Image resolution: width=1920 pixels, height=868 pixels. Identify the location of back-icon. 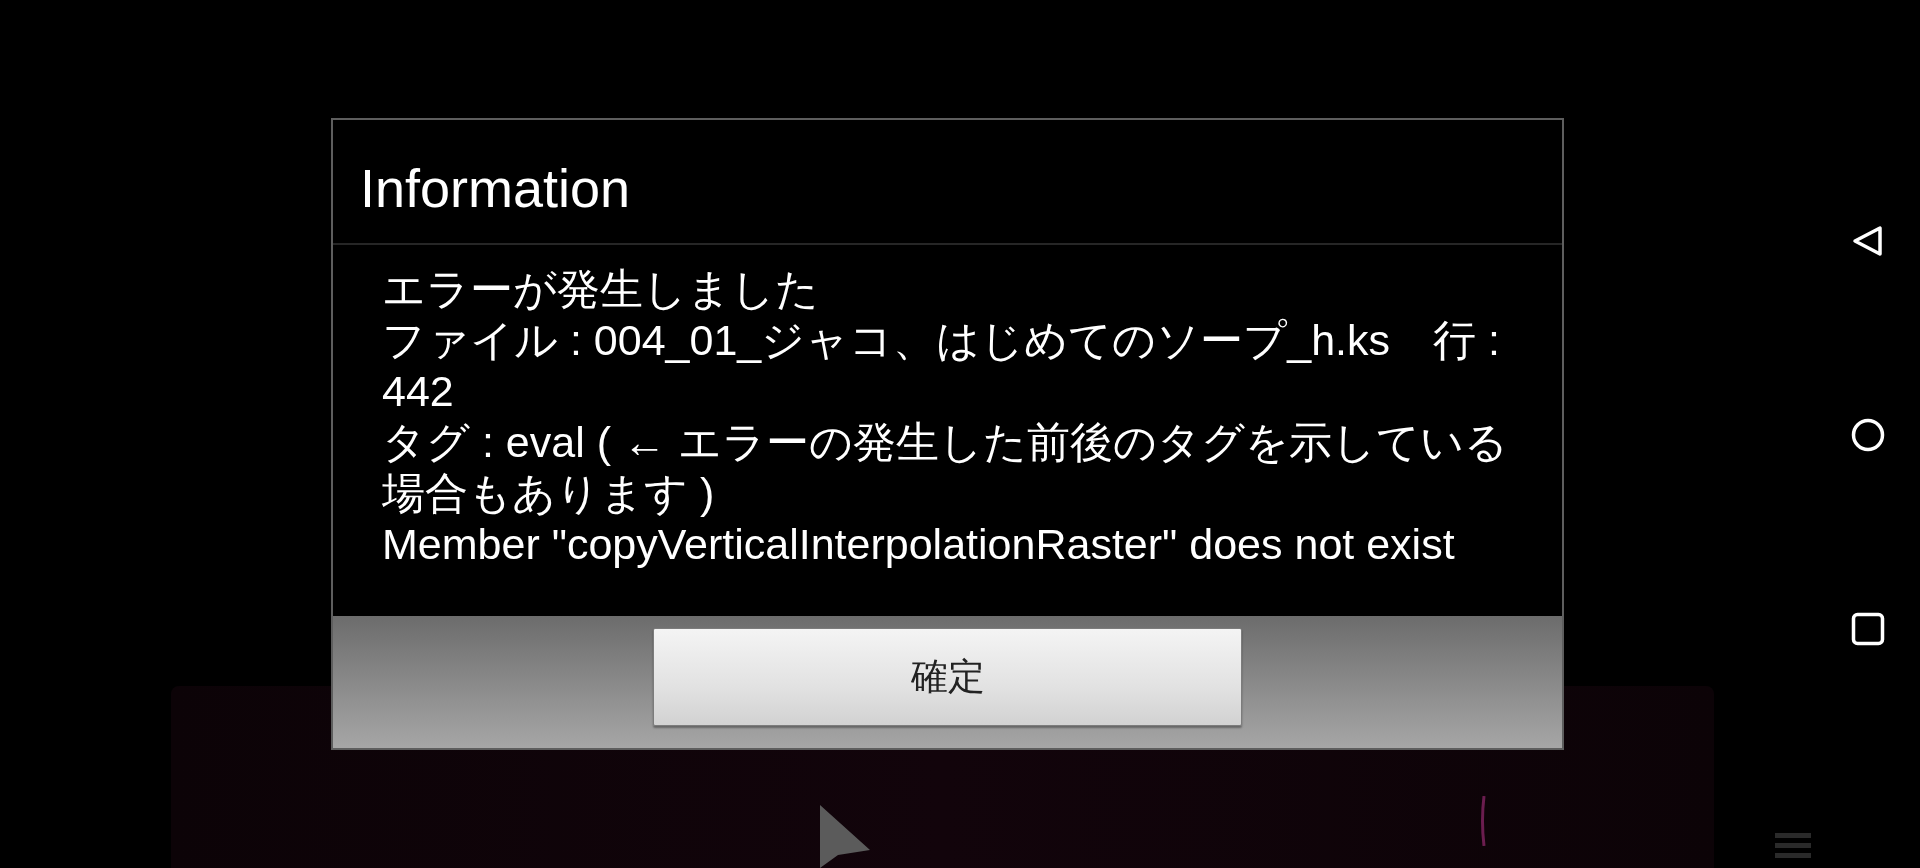
(1868, 241).